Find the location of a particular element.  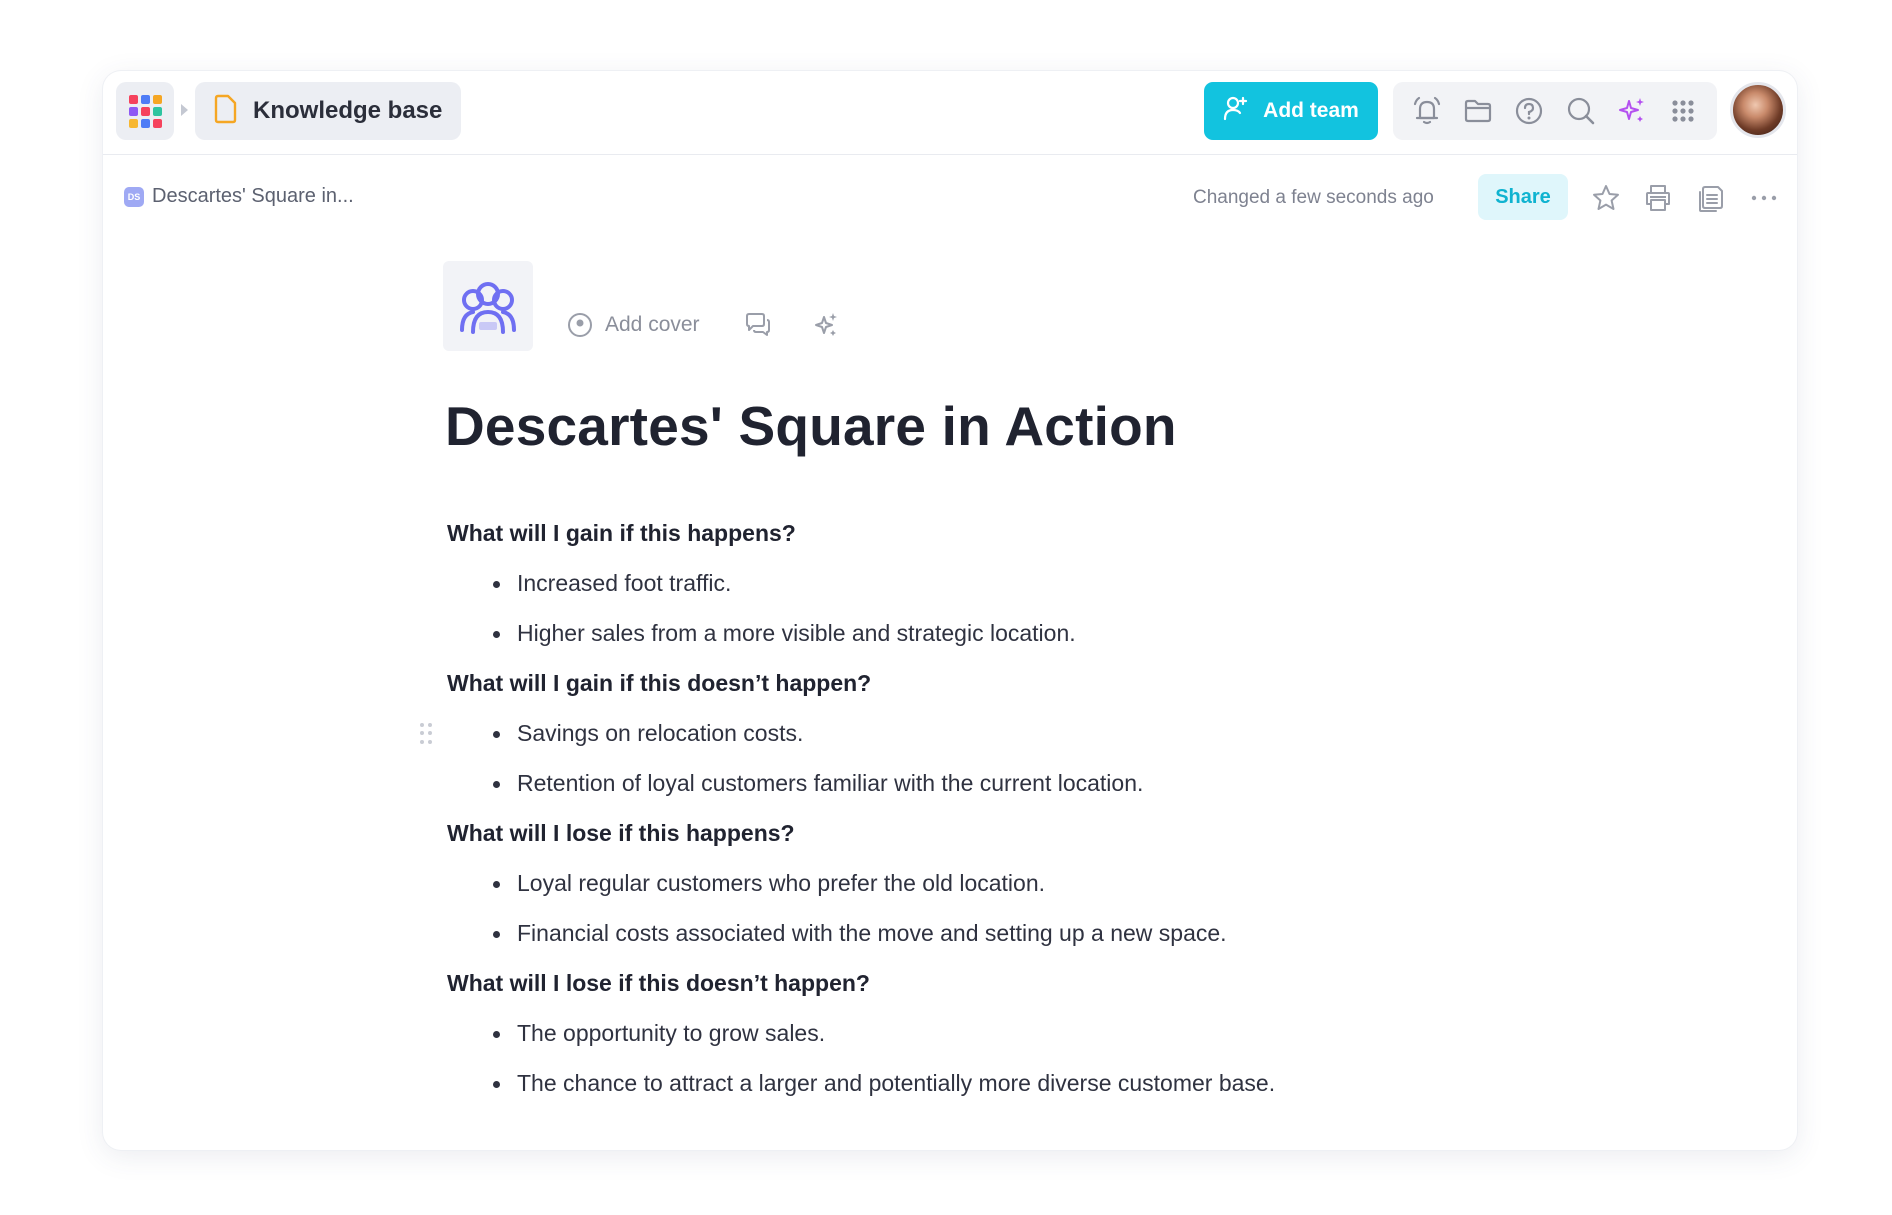

add-team-button: Add team is located at coordinates (1291, 111).